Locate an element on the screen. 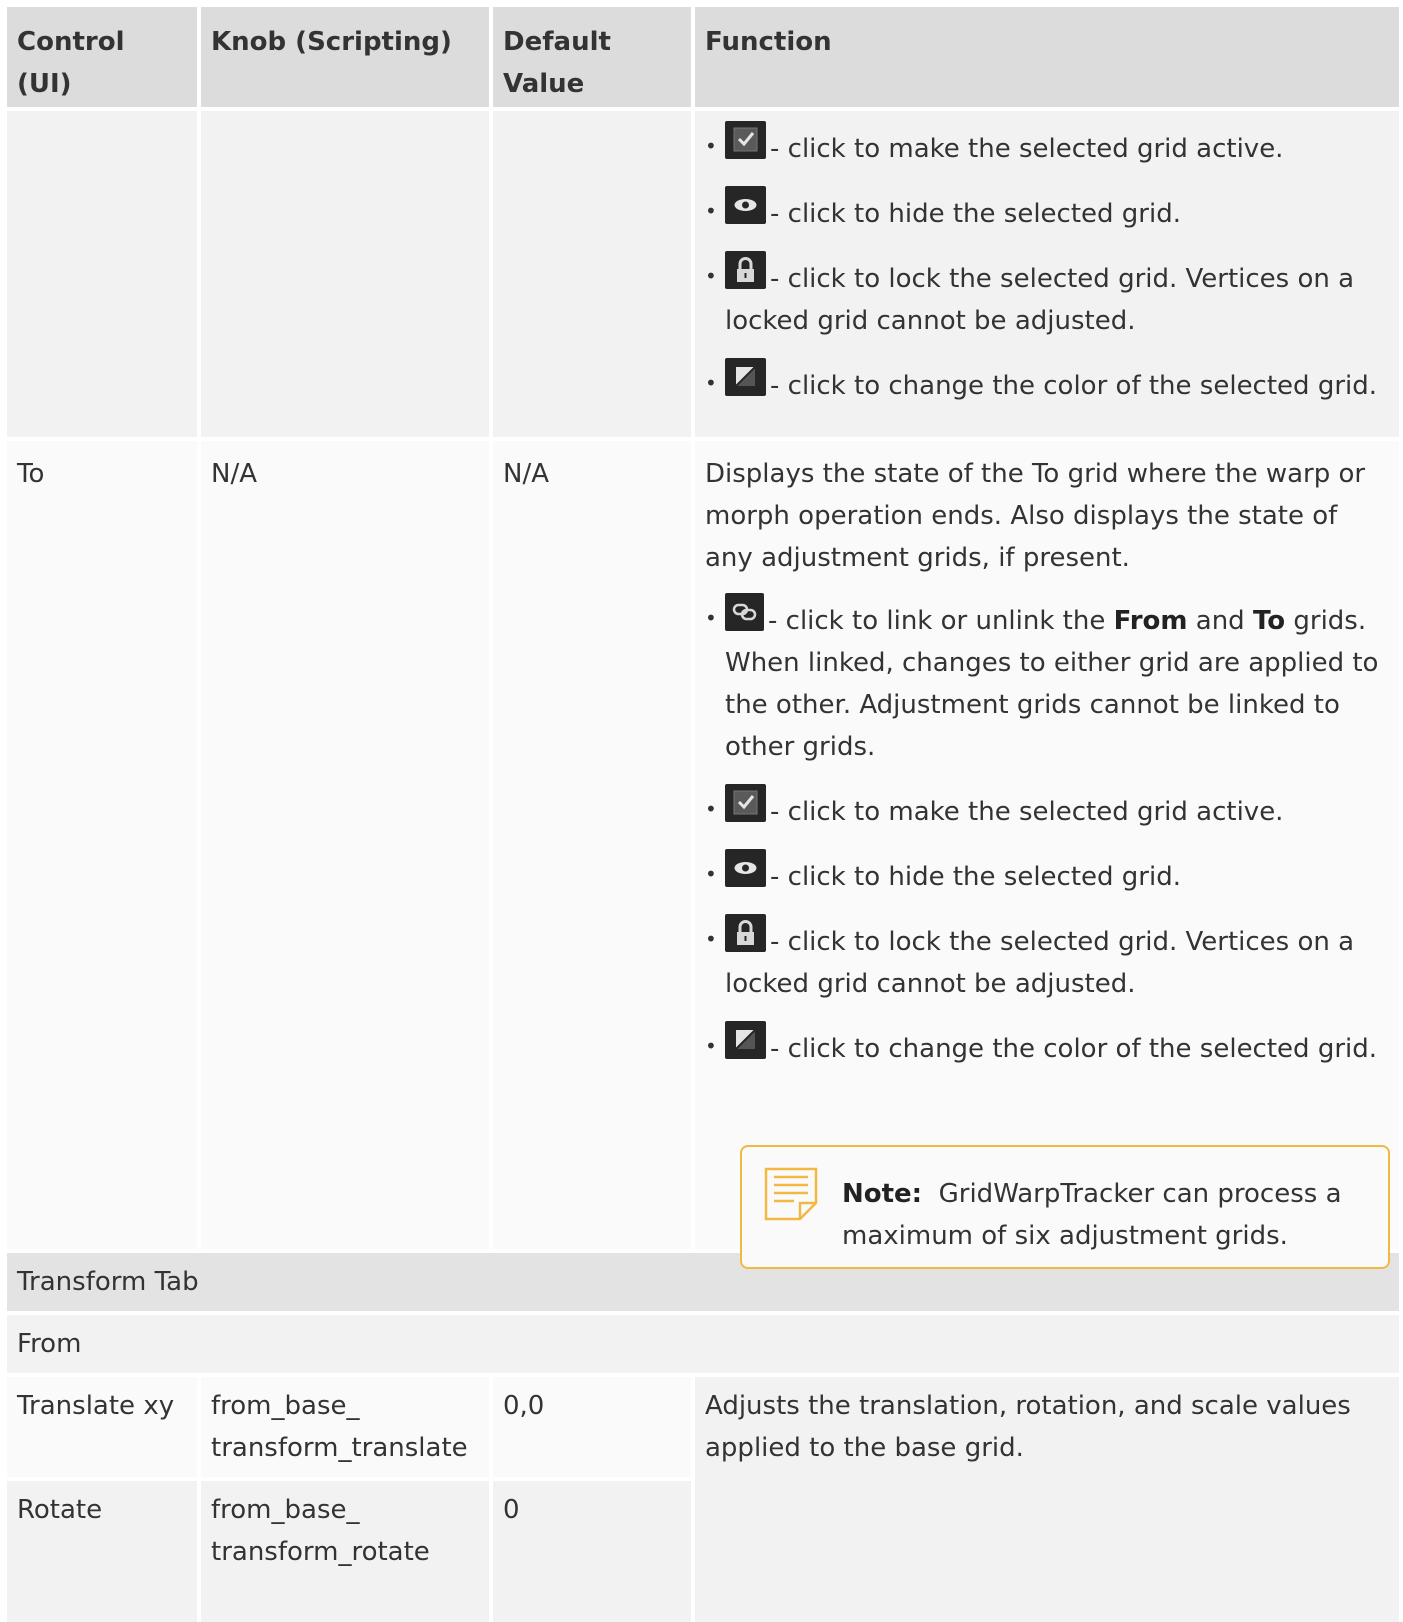 This screenshot has width=1403, height=1622. link-bold-to: To is located at coordinates (1269, 621).